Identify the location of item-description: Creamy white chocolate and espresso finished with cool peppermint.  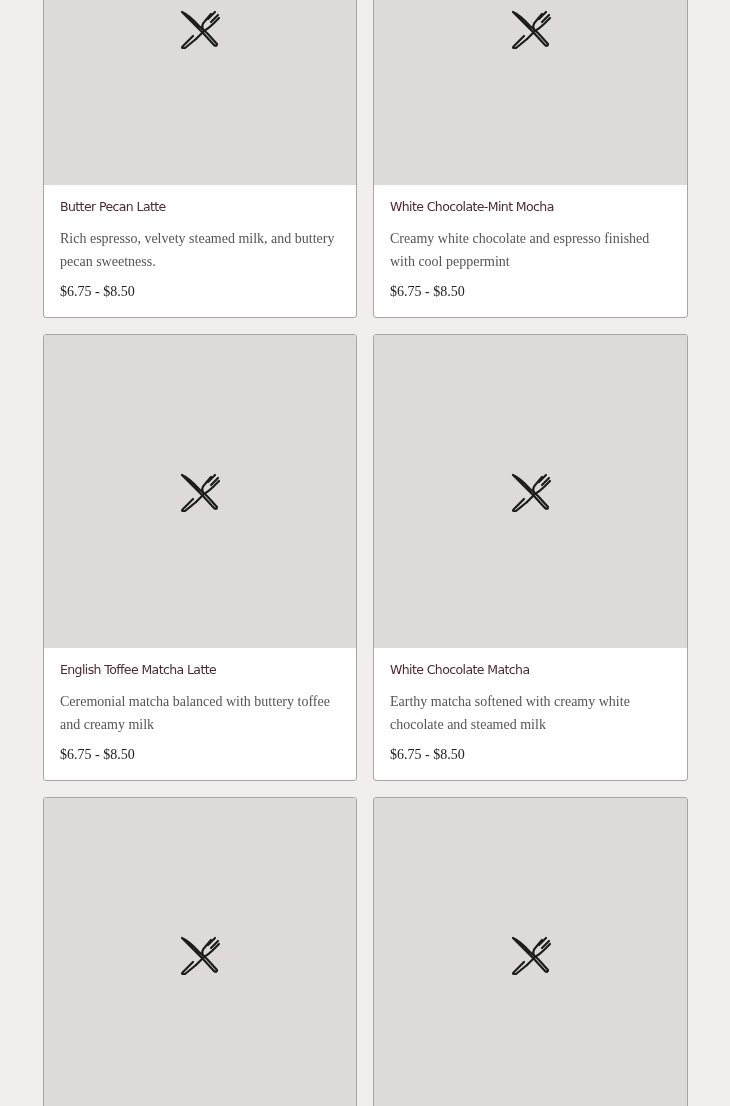
(520, 250).